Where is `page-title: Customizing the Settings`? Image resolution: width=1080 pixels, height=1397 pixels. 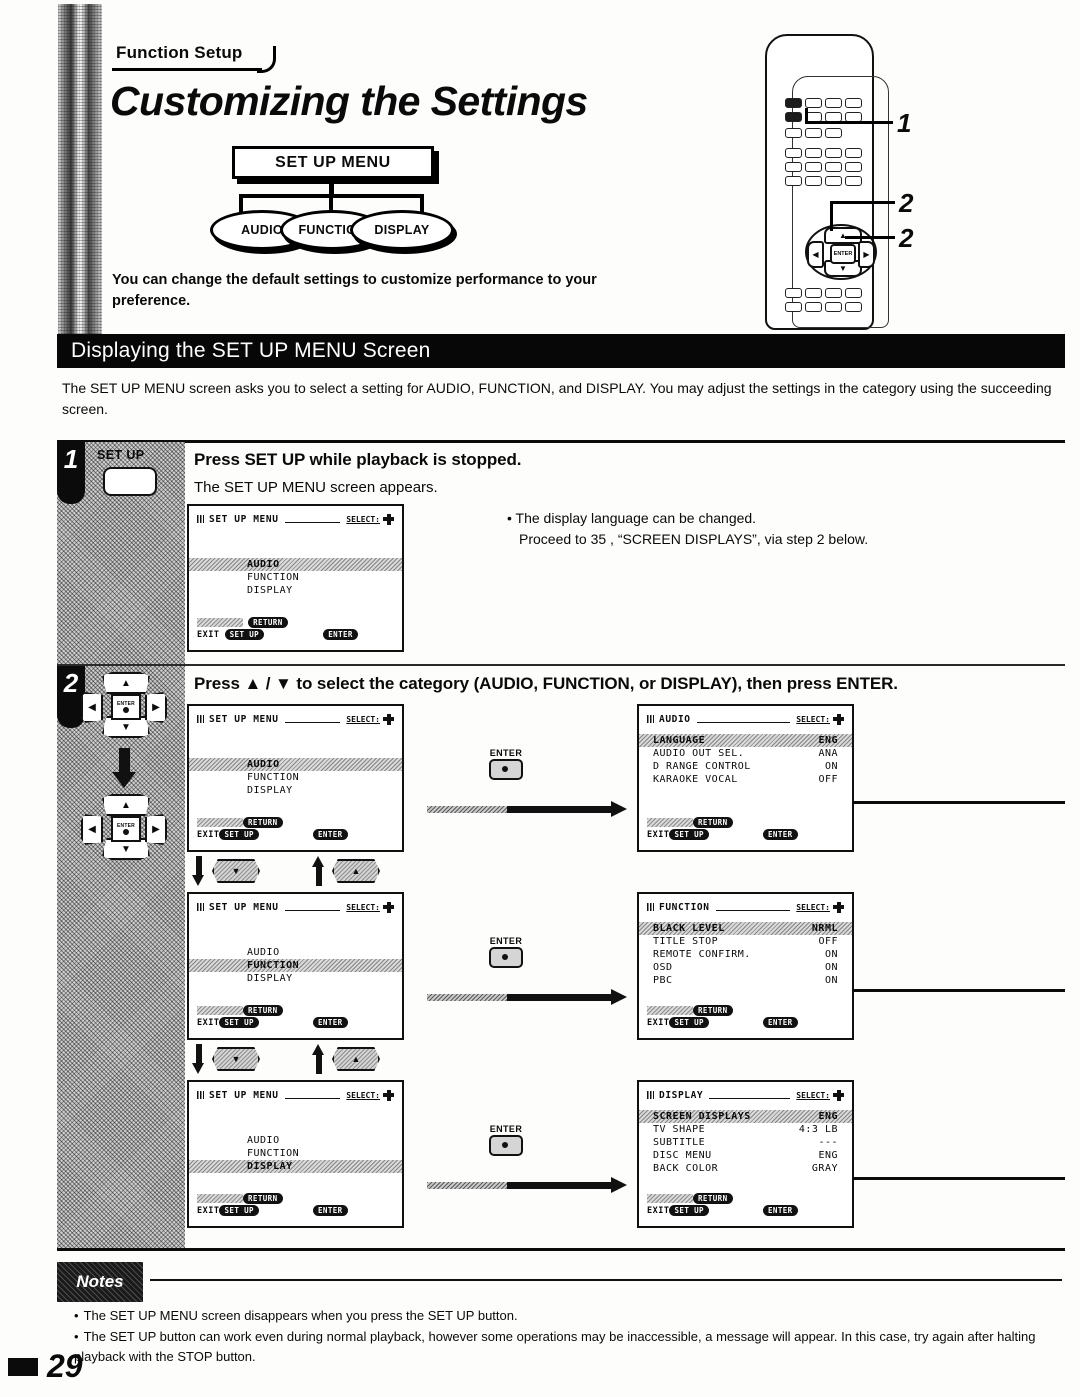
page-title: Customizing the Settings is located at coordinates (349, 101).